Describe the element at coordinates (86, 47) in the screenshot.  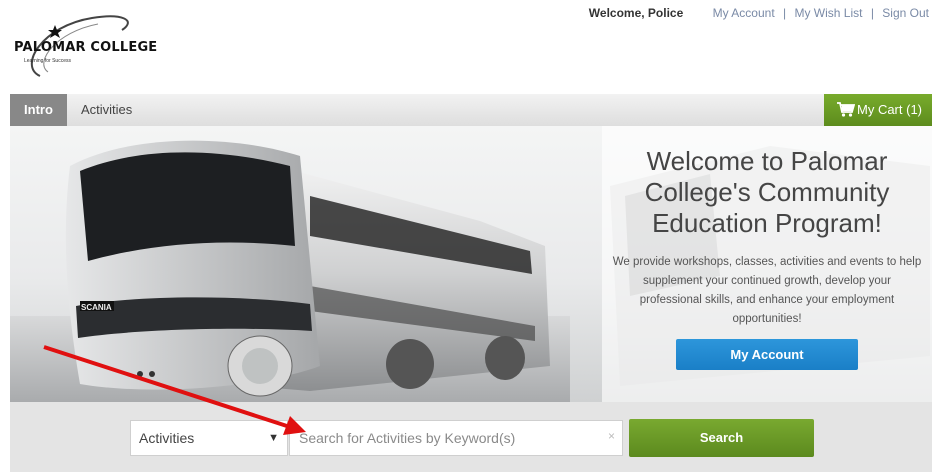
I see `logo-name: PALOMAR COLLEGE` at that location.